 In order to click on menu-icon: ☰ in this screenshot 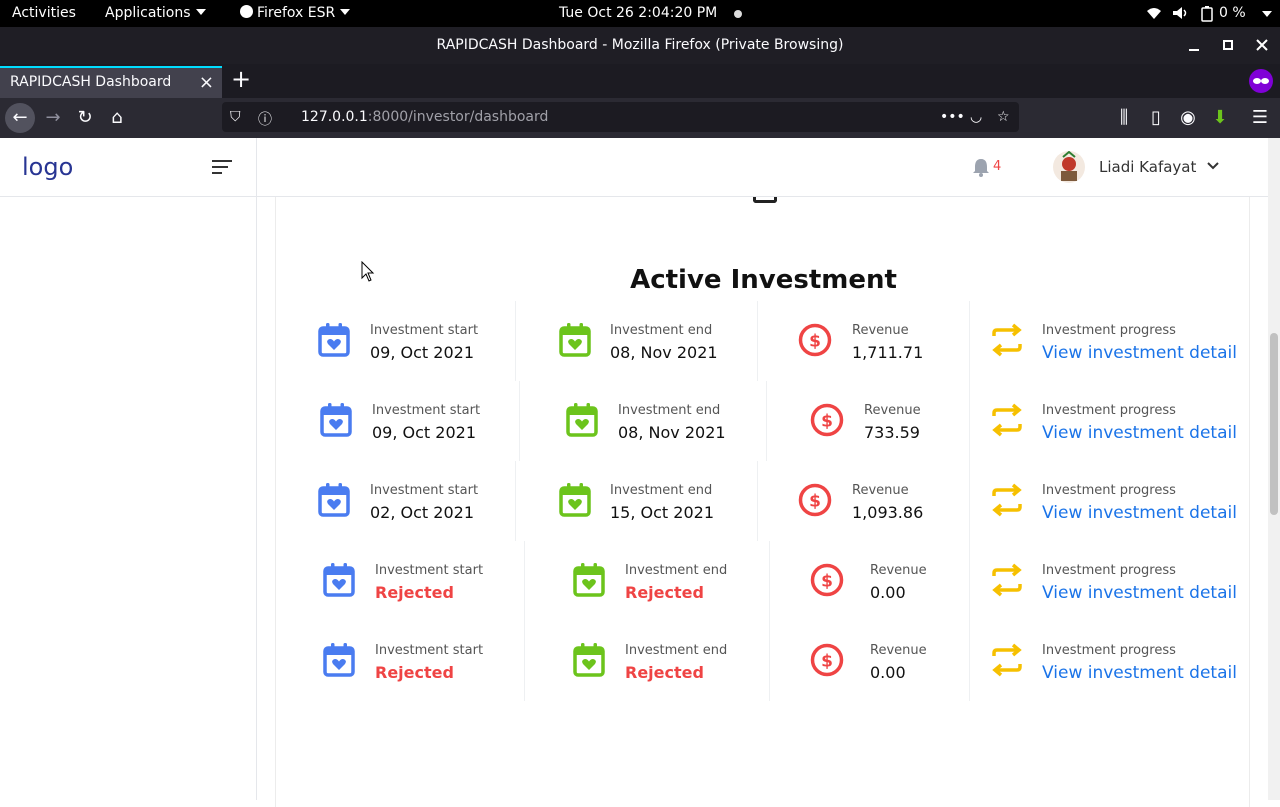, I will do `click(1260, 118)`.